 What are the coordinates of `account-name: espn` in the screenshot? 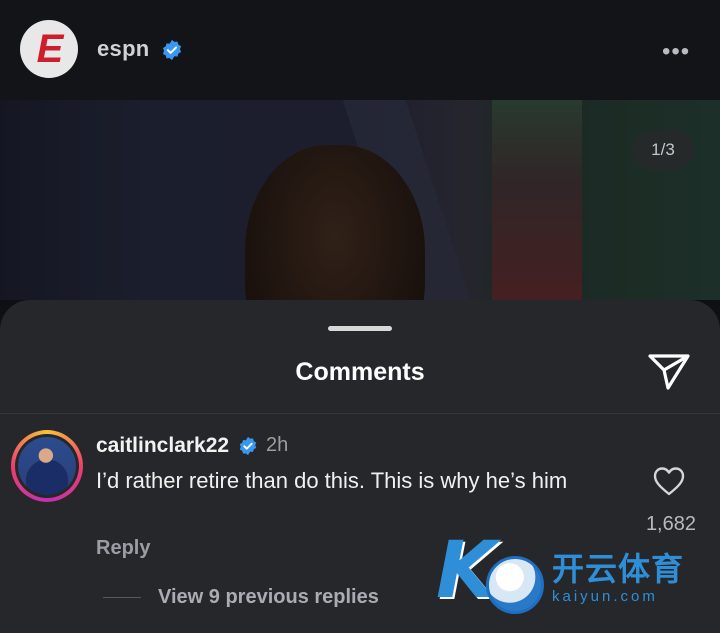 It's located at (123, 49).